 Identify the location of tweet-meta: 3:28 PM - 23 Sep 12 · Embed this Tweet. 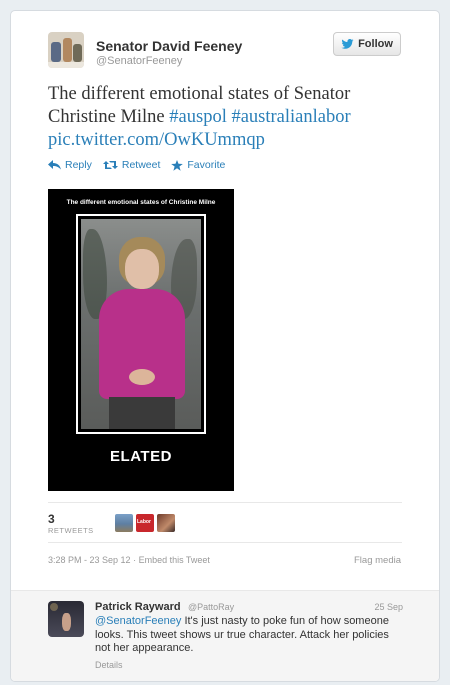
(129, 560).